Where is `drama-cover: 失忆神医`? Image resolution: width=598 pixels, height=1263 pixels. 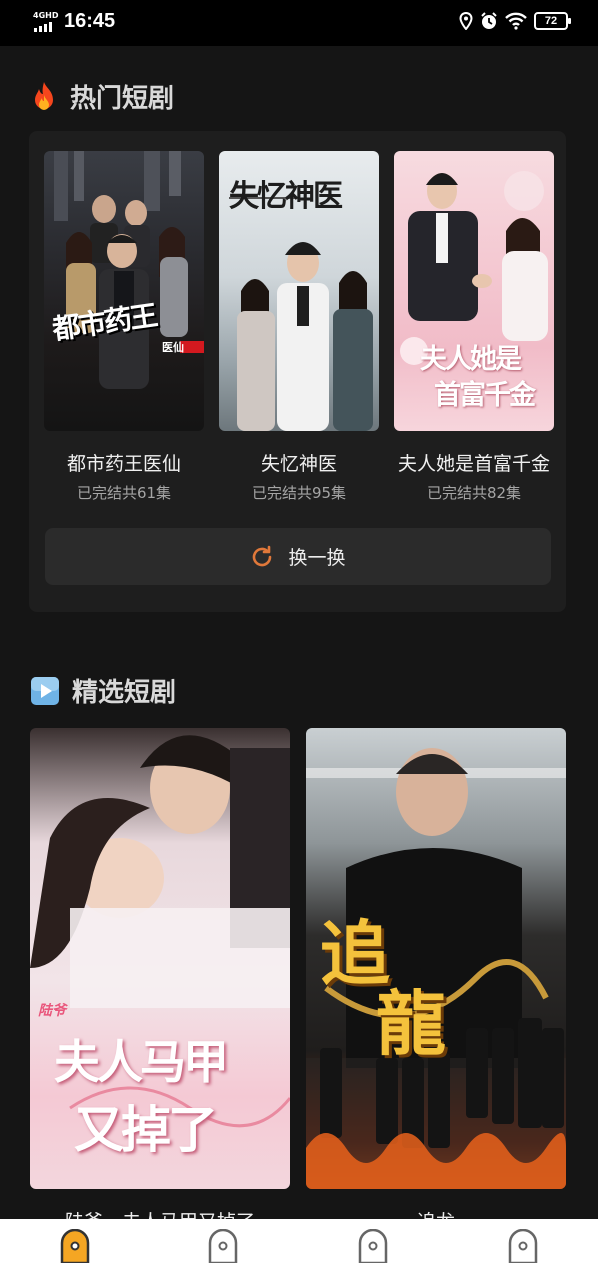 drama-cover: 失忆神医 is located at coordinates (299, 291).